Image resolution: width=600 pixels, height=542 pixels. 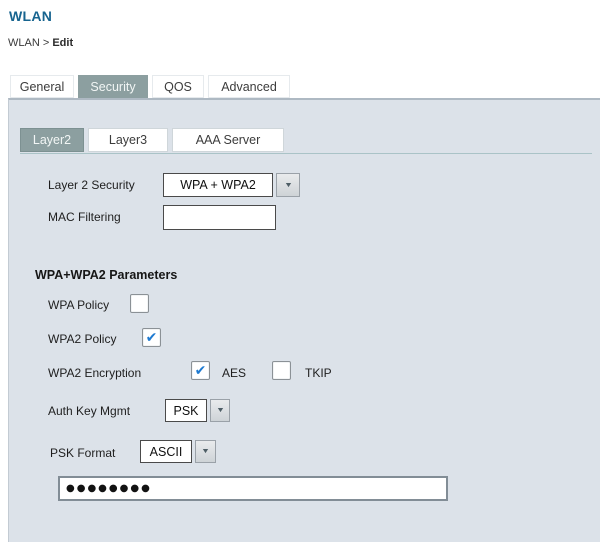 I want to click on subtab-label: Layer3, so click(x=128, y=140).